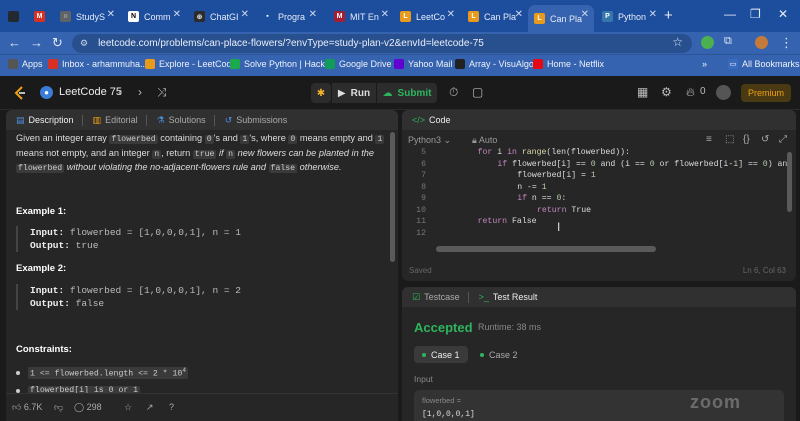 The image size is (800, 421). I want to click on bookmark-link: Explore - LeetCode, so click(191, 64).